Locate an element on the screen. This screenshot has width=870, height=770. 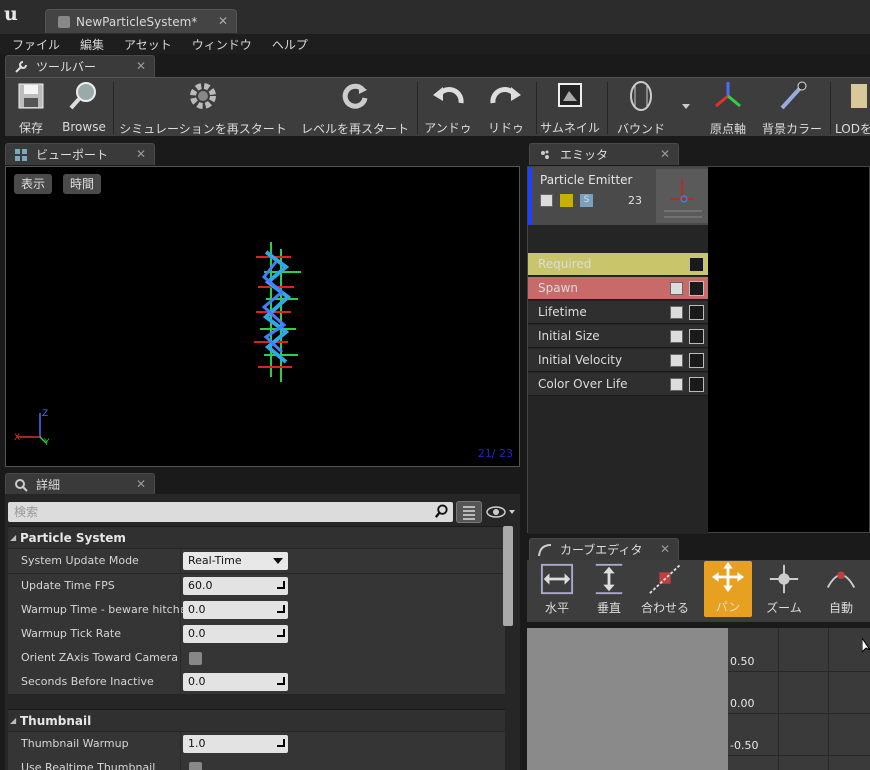
undo-button: アンドゥ is located at coordinates (448, 108).